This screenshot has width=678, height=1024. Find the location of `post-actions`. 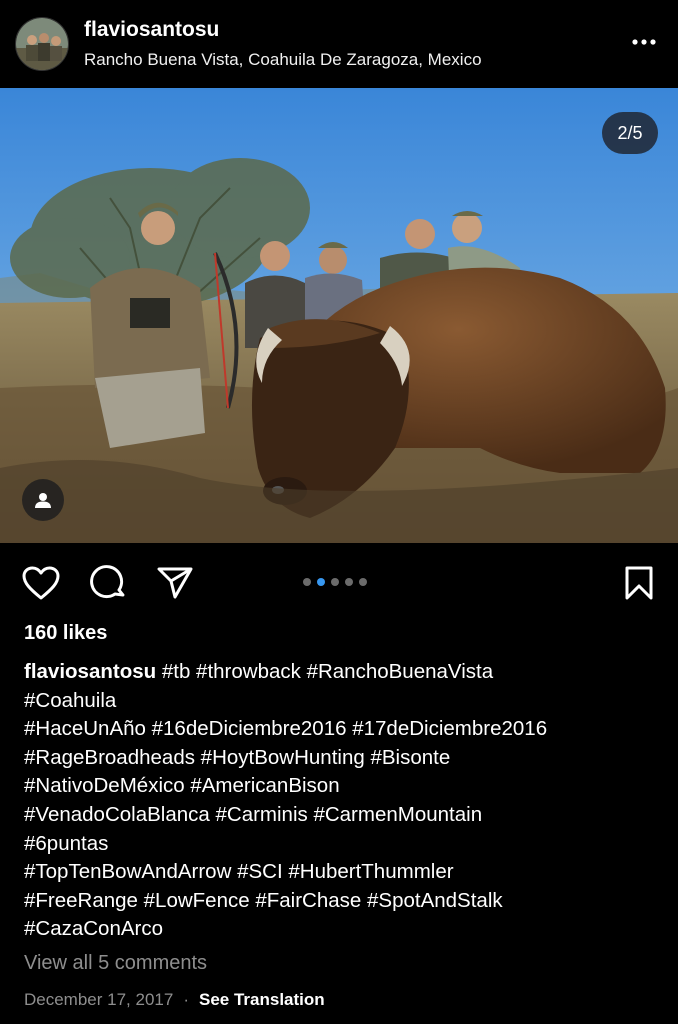

post-actions is located at coordinates (339, 582).